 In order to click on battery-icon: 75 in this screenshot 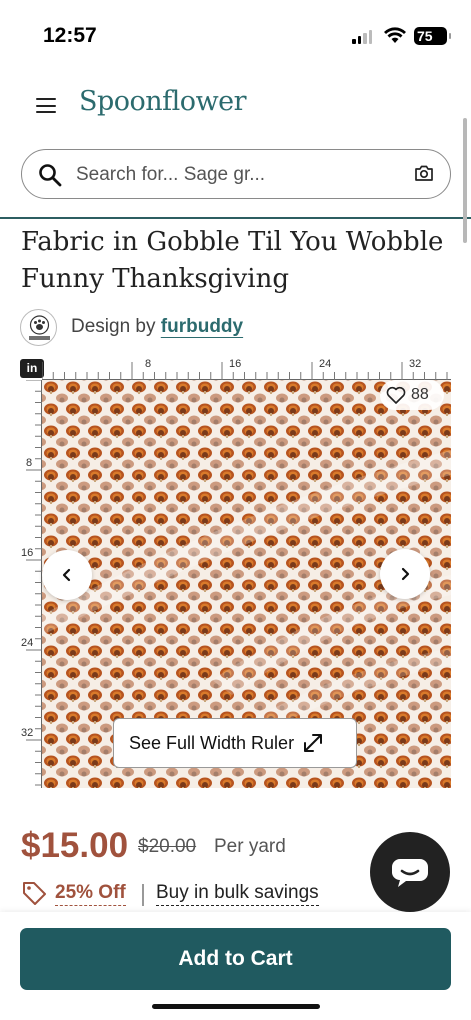, I will do `click(432, 36)`.